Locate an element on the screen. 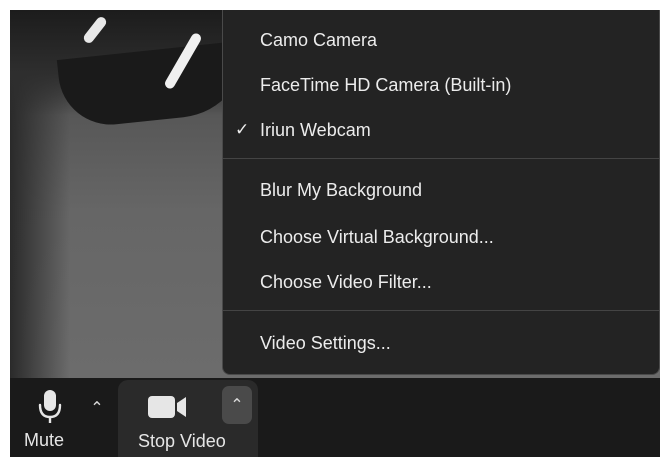  menu-item-label: Iriun Webcam is located at coordinates (315, 129).